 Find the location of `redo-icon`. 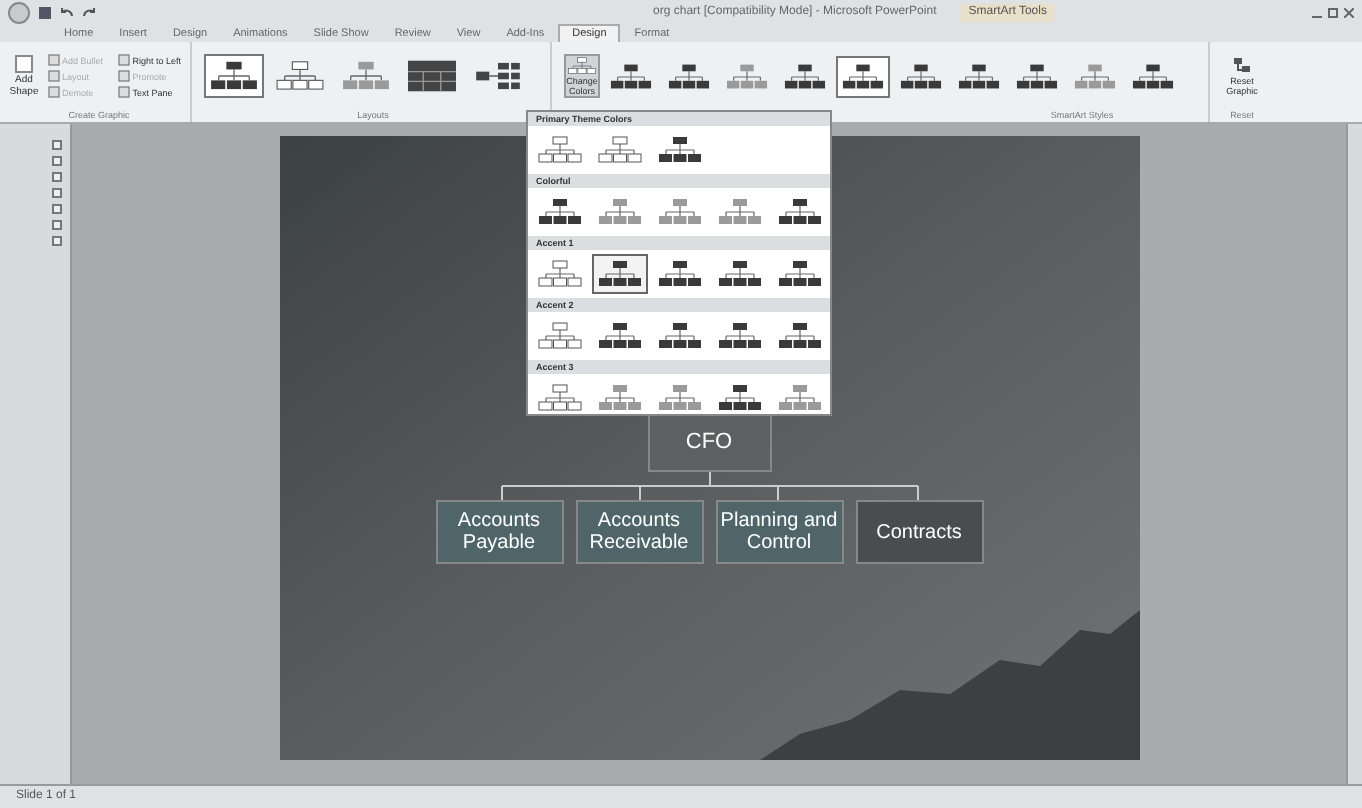

redo-icon is located at coordinates (89, 12).